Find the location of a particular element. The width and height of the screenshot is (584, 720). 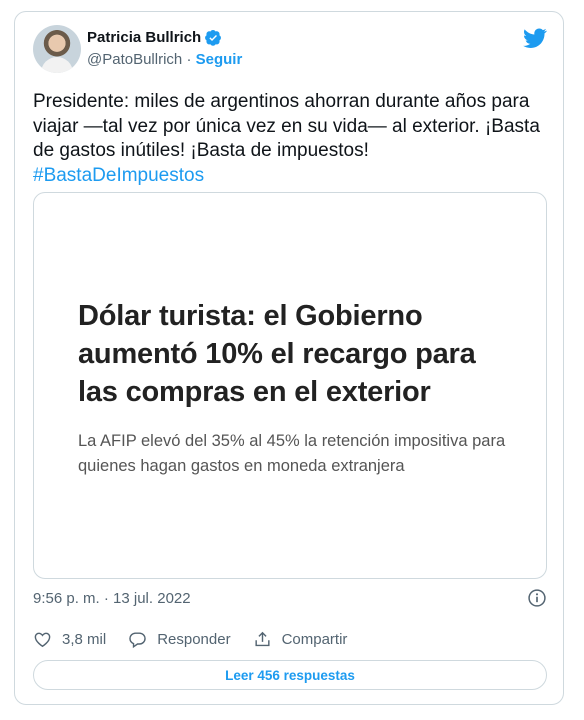

info-icon is located at coordinates (537, 598).